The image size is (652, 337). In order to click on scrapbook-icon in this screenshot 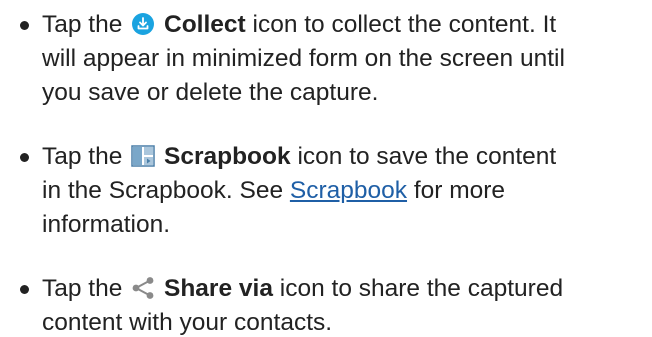, I will do `click(143, 156)`.